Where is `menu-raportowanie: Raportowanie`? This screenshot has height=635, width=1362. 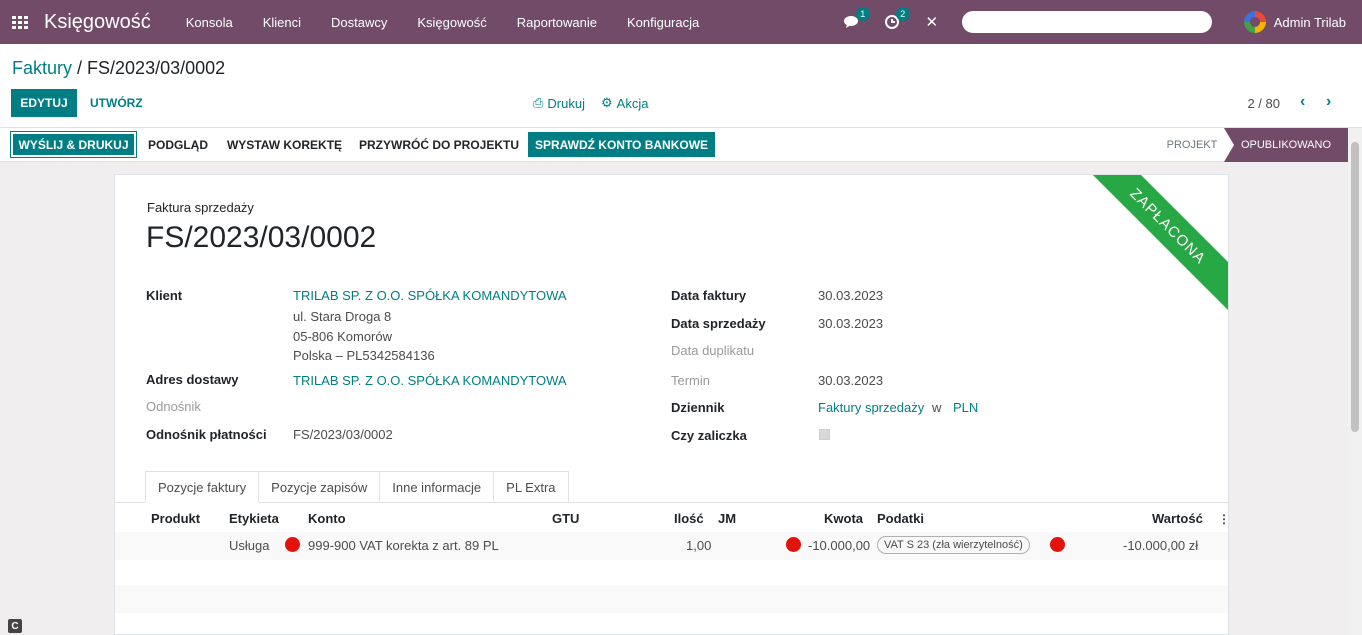
menu-raportowanie: Raportowanie is located at coordinates (557, 22).